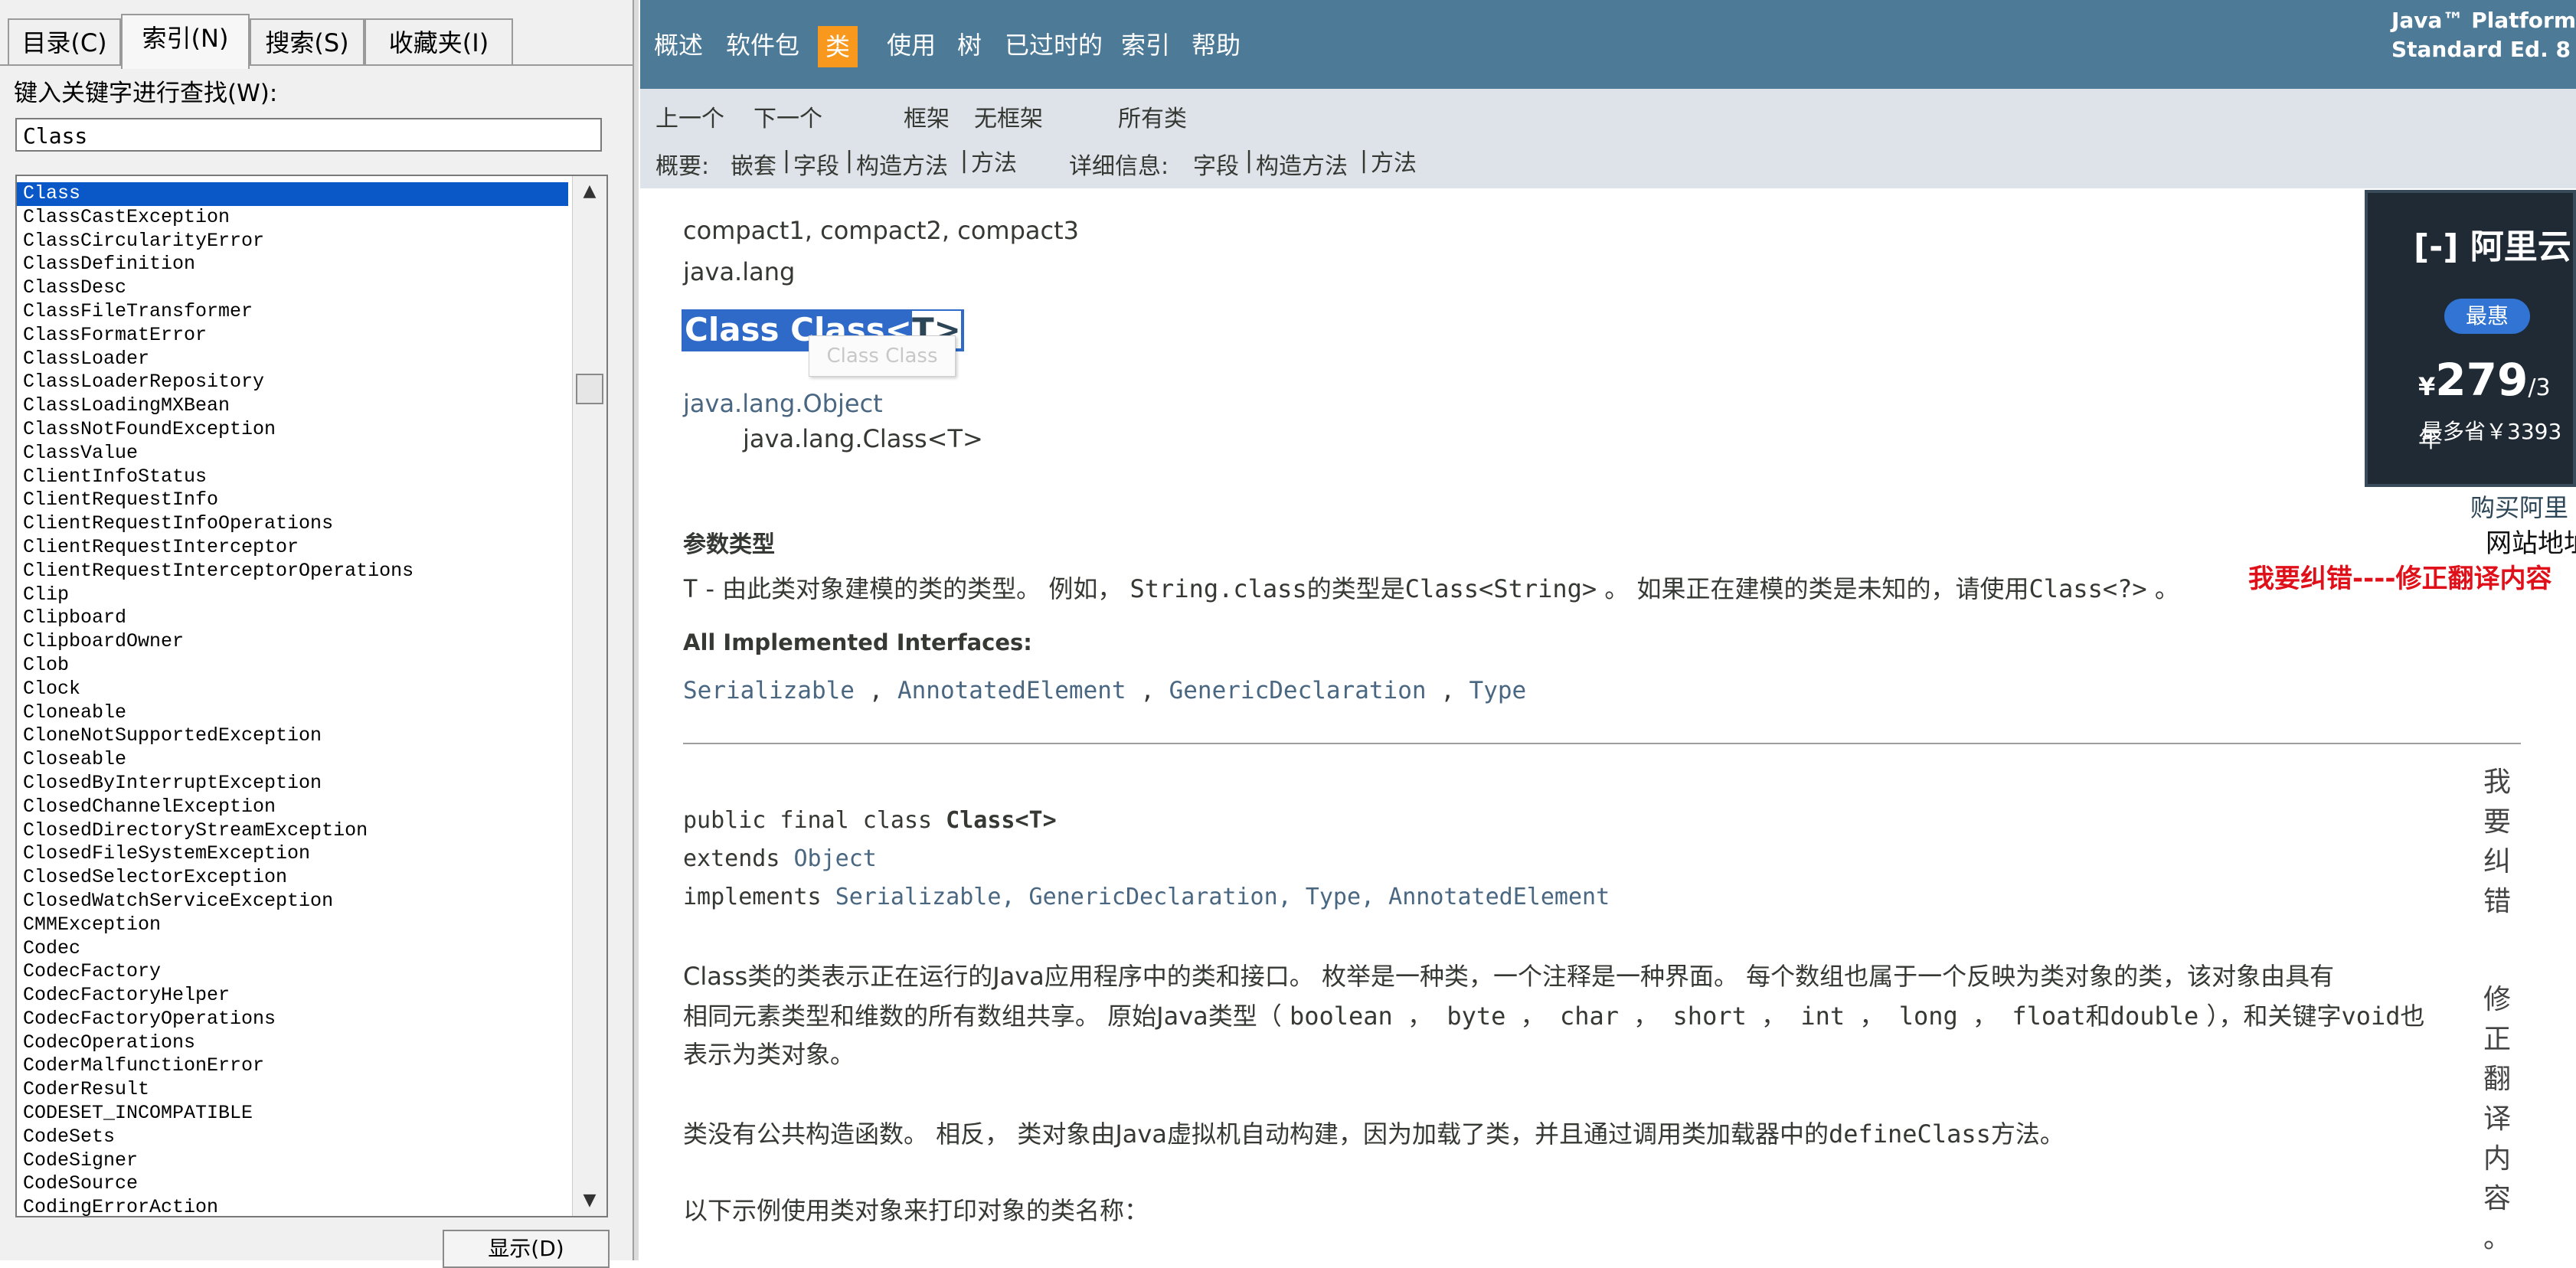 The width and height of the screenshot is (2576, 1268). I want to click on interface-genericdeclaration-link: GenericDeclaration, so click(1298, 690).